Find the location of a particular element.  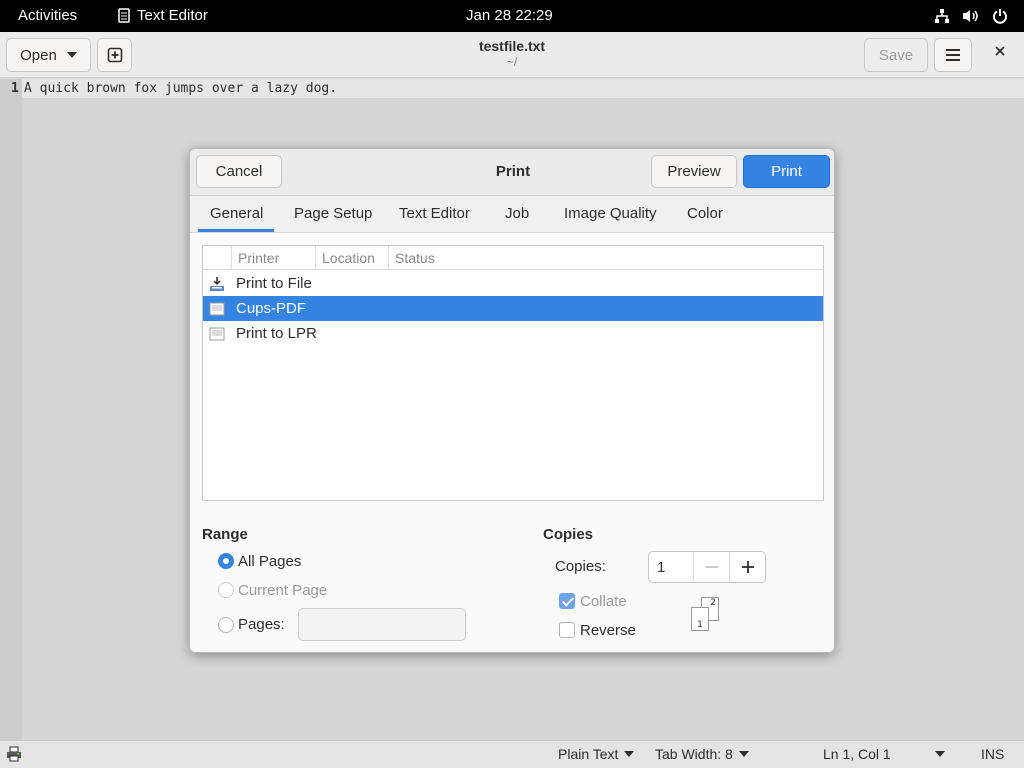

all-pages-radio is located at coordinates (226, 561).